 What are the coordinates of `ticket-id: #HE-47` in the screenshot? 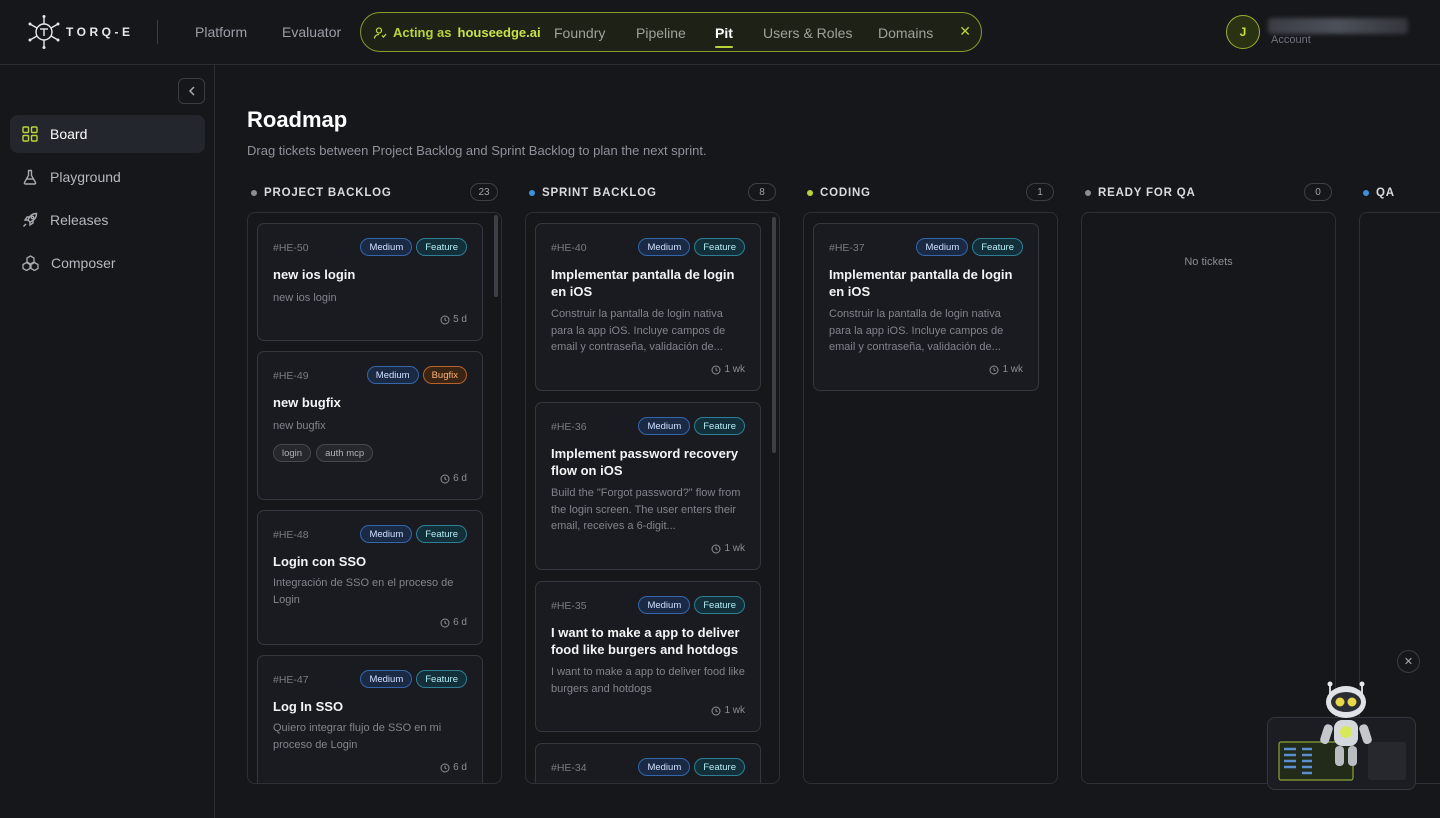 It's located at (291, 680).